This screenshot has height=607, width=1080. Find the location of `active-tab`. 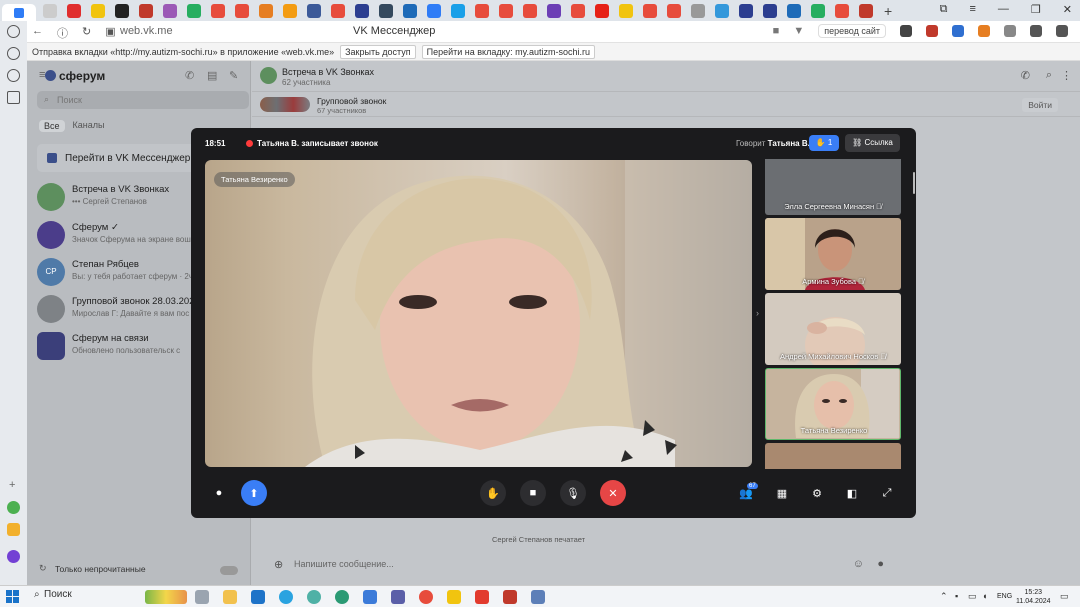

active-tab is located at coordinates (19, 12).